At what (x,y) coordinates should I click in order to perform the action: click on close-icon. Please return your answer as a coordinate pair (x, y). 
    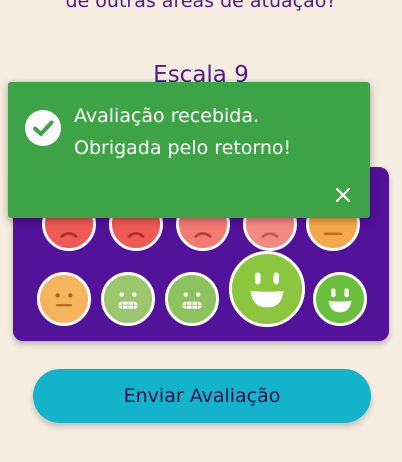
    Looking at the image, I should click on (343, 195).